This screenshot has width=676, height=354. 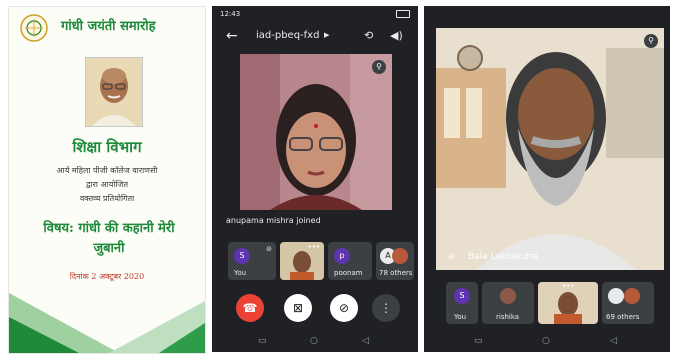 I want to click on poster-subject: विषय: गांधी की कहानी मेरी जुबानी, so click(x=109, y=239).